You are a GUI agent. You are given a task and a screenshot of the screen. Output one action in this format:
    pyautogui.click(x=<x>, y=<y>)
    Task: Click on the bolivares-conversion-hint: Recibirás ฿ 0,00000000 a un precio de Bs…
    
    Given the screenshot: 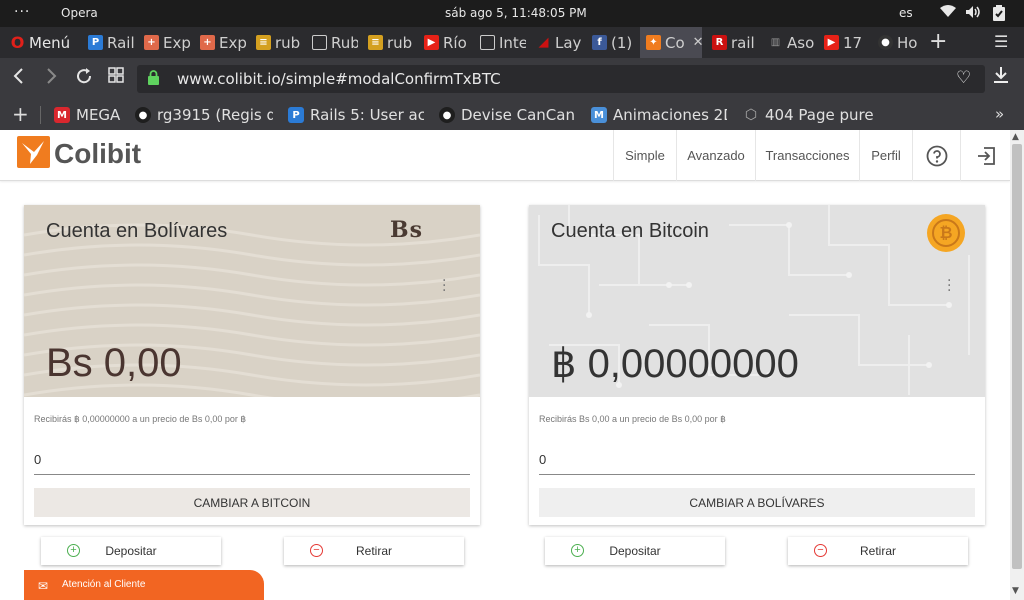 What is the action you would take?
    pyautogui.click(x=140, y=419)
    